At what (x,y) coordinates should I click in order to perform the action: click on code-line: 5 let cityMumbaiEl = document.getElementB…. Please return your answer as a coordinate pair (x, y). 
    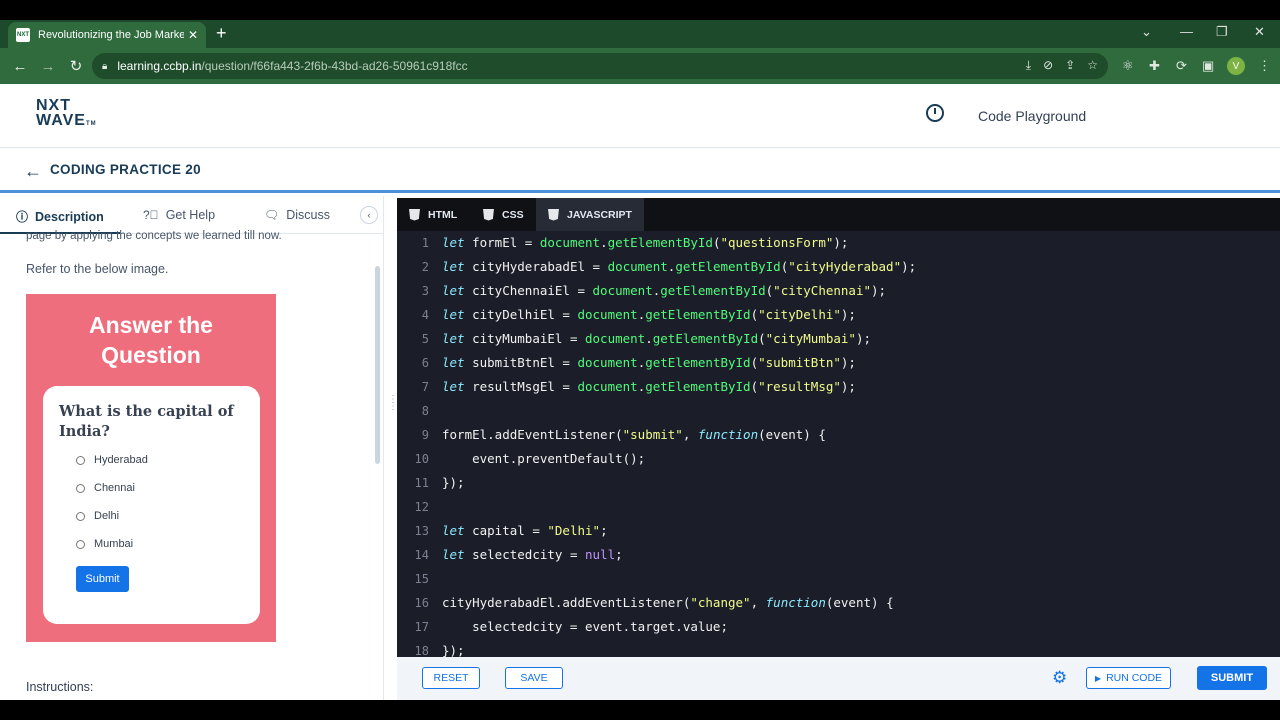
    Looking at the image, I should click on (838, 339).